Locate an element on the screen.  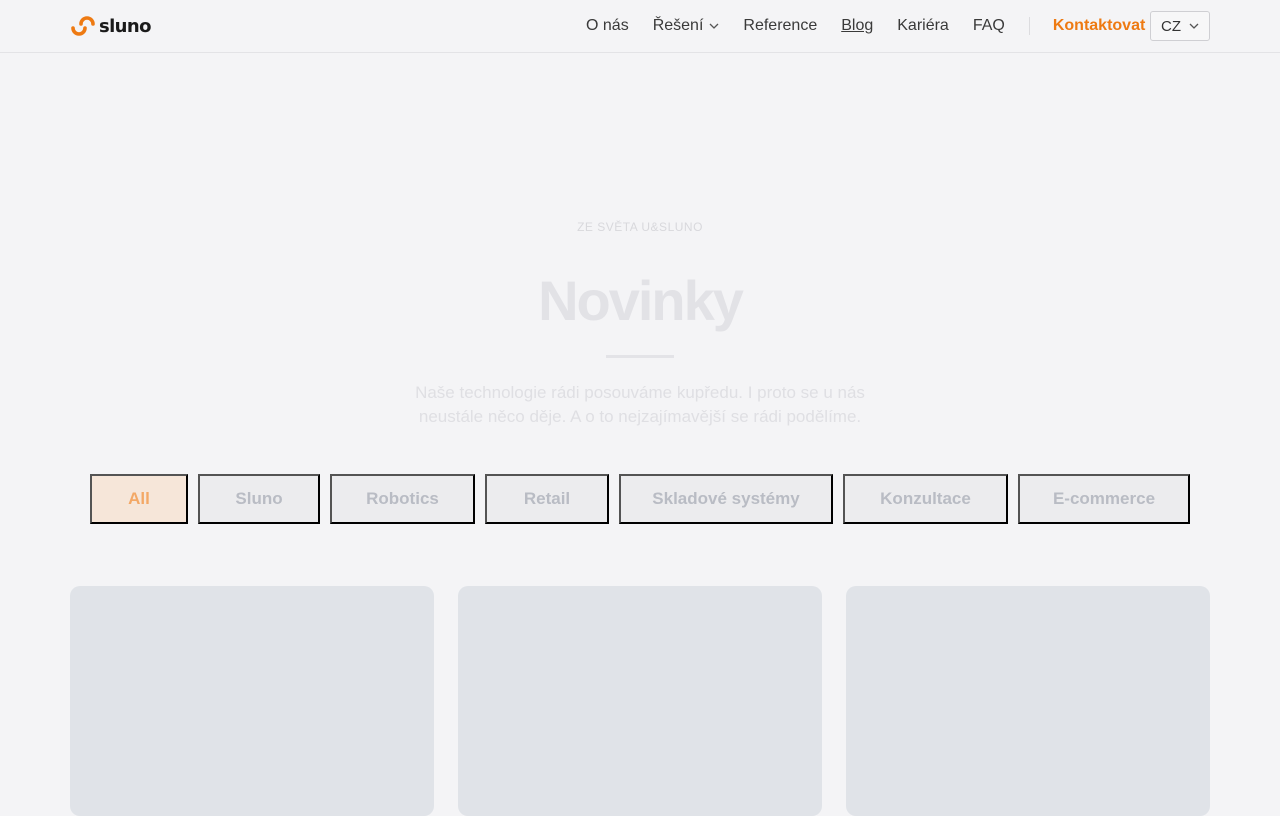
hero-eyebrow: ZE SVĚTA U&SLUNO is located at coordinates (640, 227).